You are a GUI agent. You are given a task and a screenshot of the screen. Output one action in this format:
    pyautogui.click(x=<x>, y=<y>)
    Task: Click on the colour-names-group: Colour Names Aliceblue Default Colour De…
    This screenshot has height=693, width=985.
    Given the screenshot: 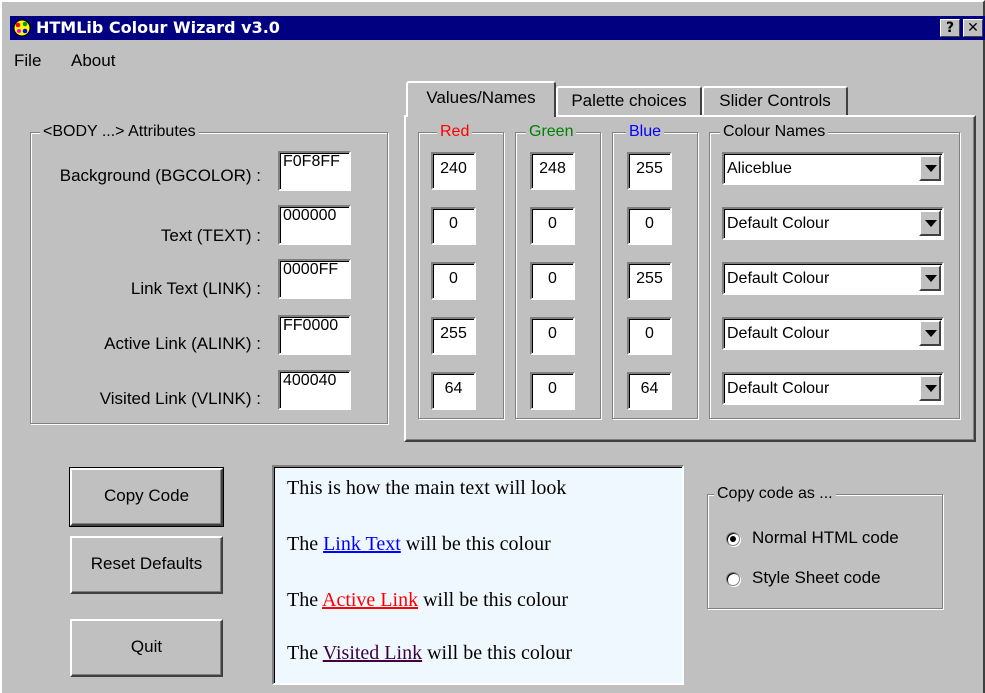 What is the action you would take?
    pyautogui.click(x=834, y=270)
    